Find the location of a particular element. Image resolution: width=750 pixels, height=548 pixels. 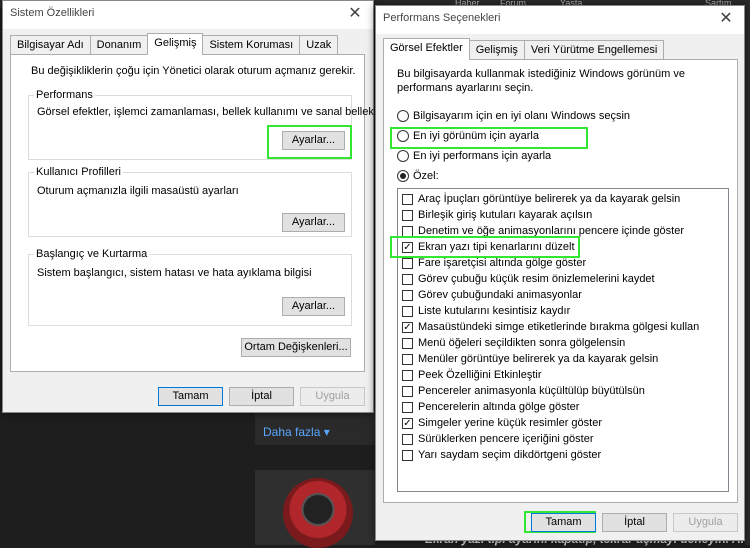

radio-custom: Özel: is located at coordinates (418, 176).